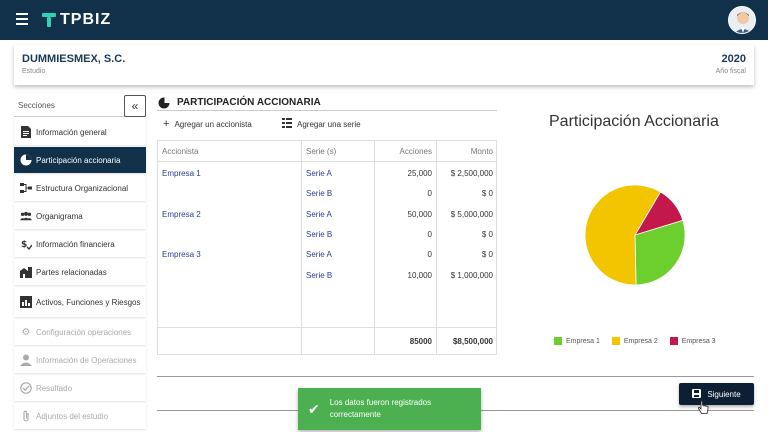  I want to click on sidebar-item-label: Información financiera, so click(75, 244).